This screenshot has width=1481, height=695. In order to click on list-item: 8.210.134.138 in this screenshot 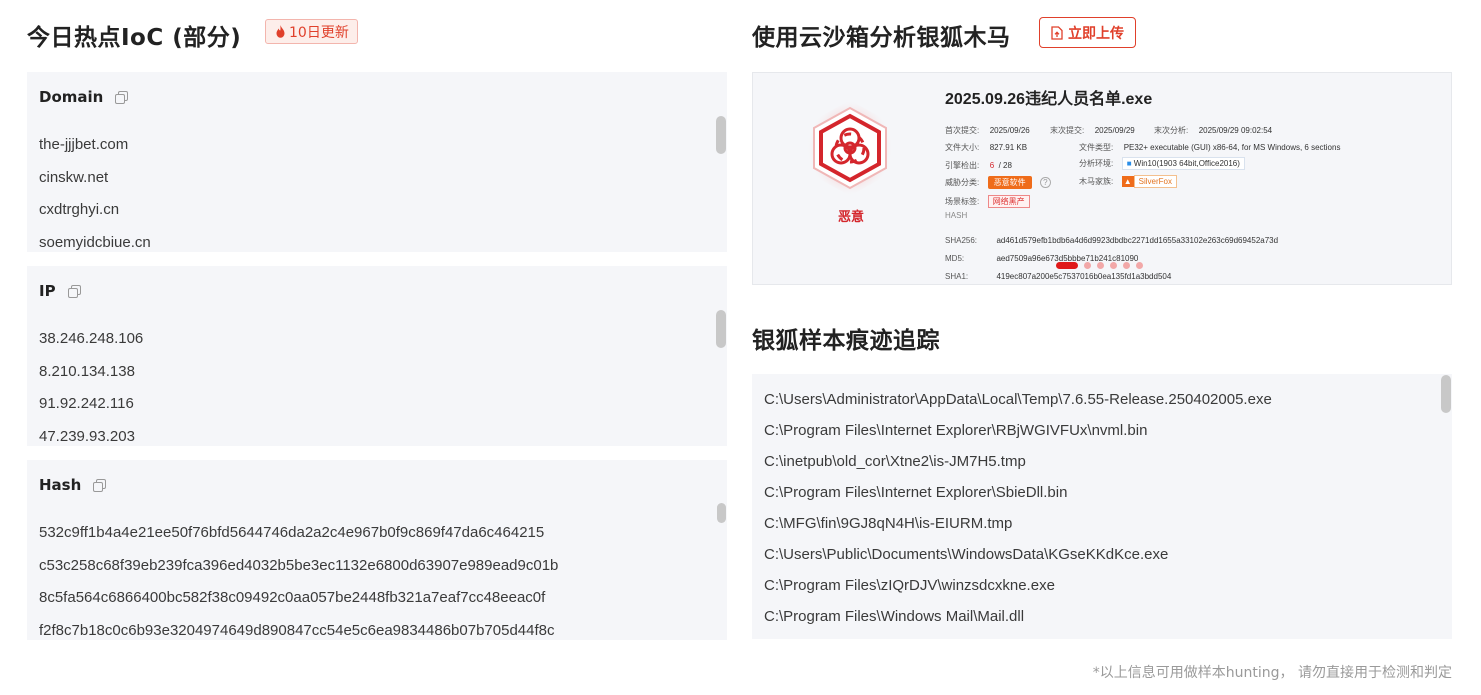, I will do `click(91, 377)`.